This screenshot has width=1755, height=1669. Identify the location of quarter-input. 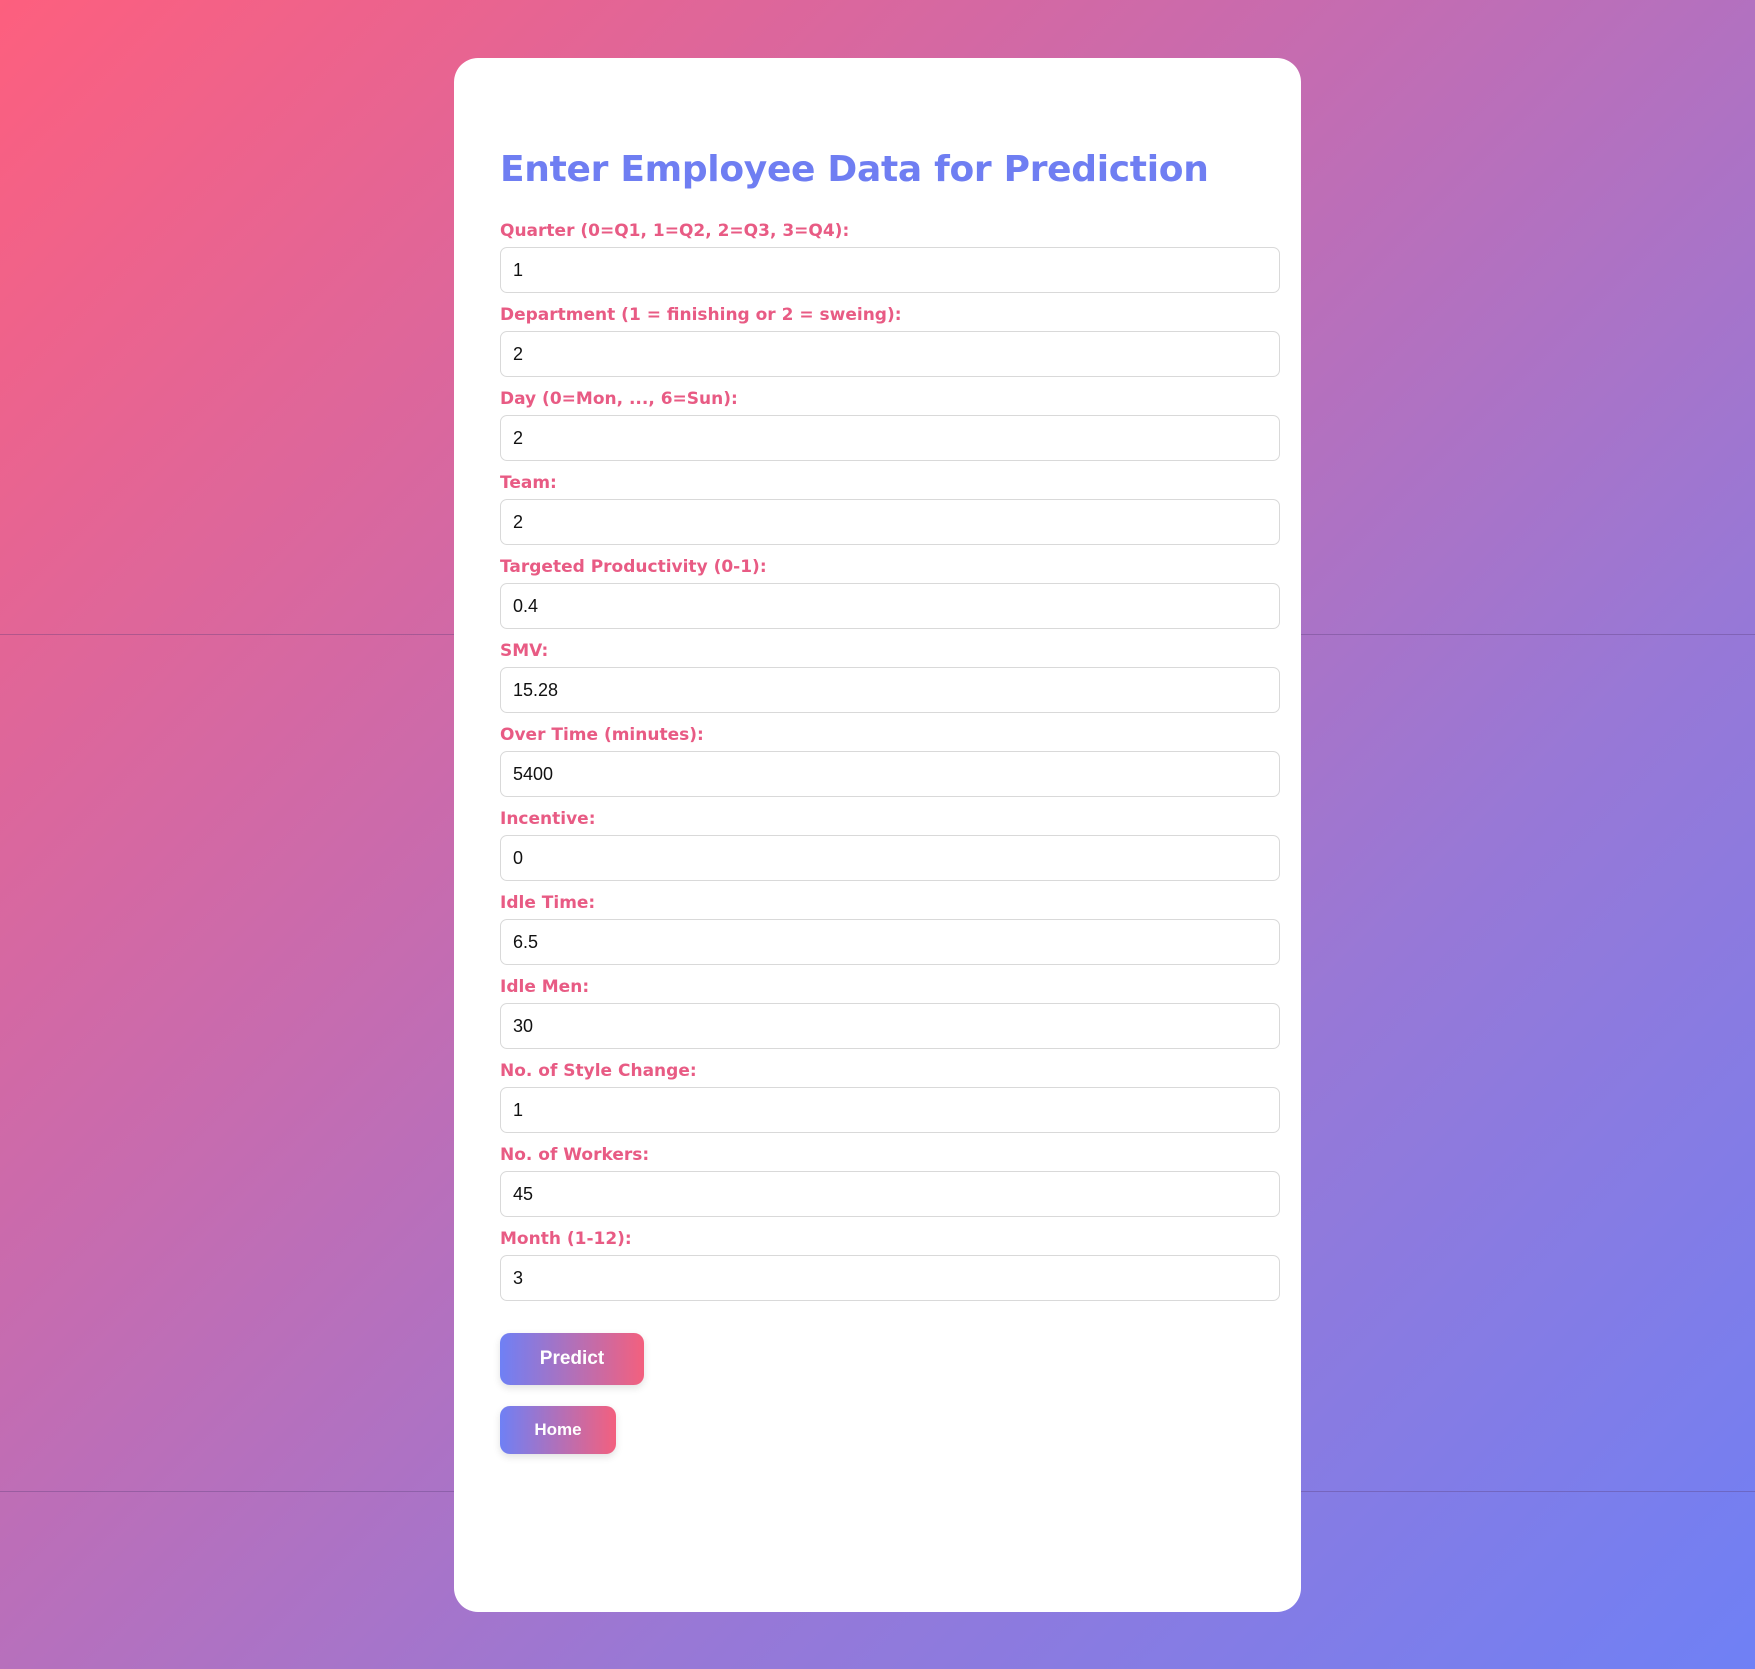
(890, 270).